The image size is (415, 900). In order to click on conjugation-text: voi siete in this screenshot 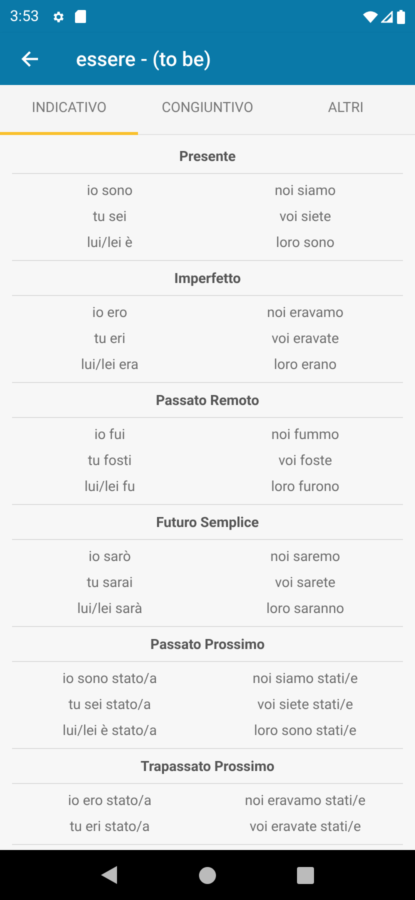, I will do `click(305, 217)`.